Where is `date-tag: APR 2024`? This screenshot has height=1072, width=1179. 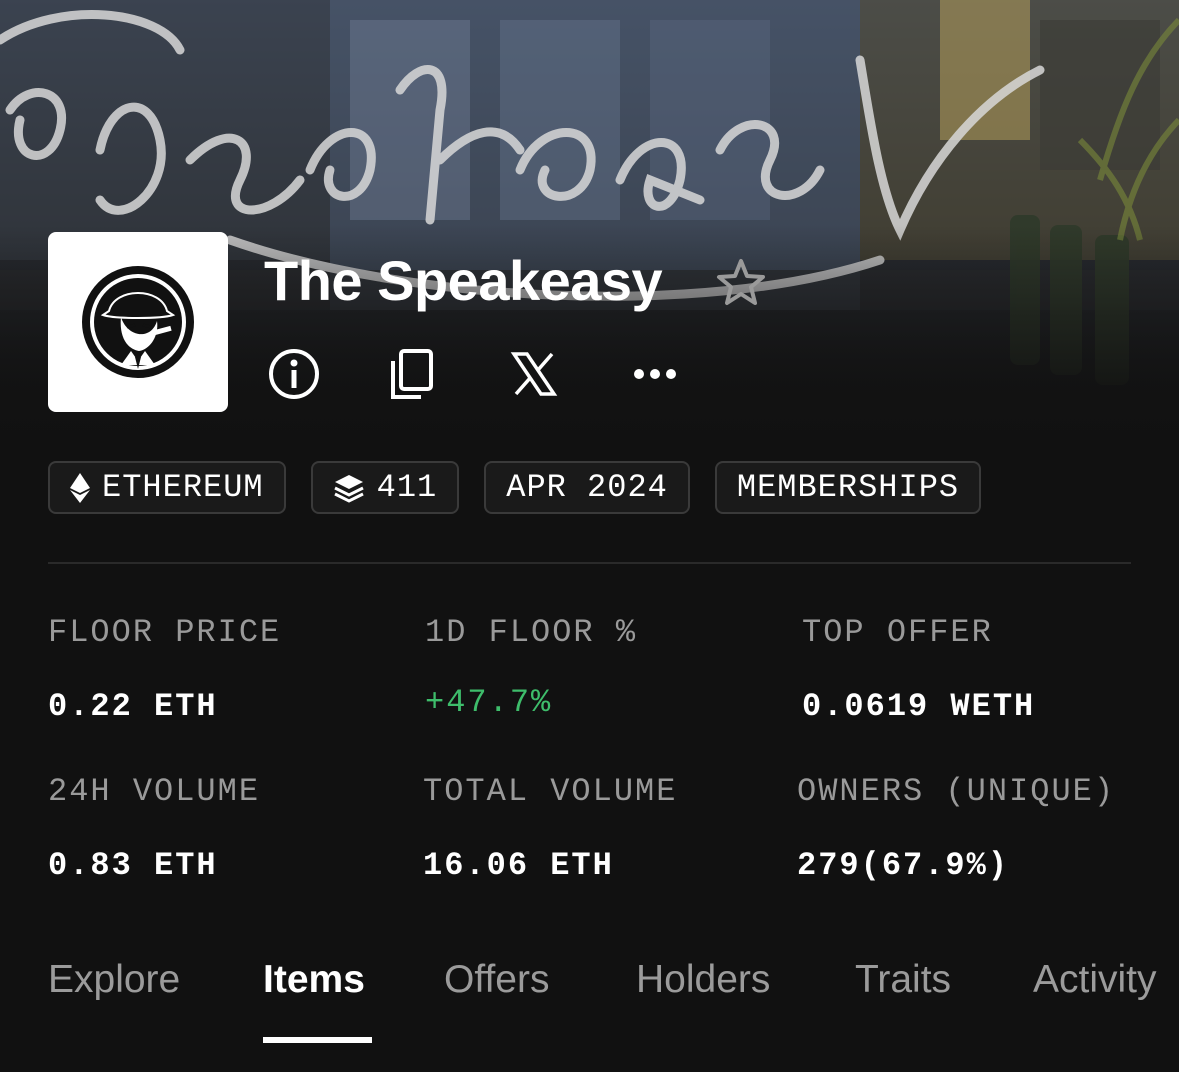
date-tag: APR 2024 is located at coordinates (587, 487).